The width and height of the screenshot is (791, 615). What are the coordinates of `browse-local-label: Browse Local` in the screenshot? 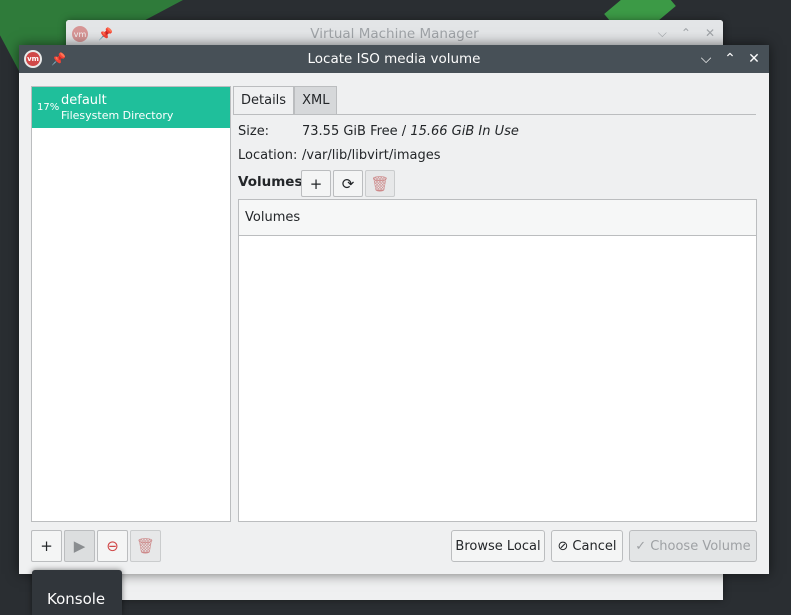 It's located at (498, 546).